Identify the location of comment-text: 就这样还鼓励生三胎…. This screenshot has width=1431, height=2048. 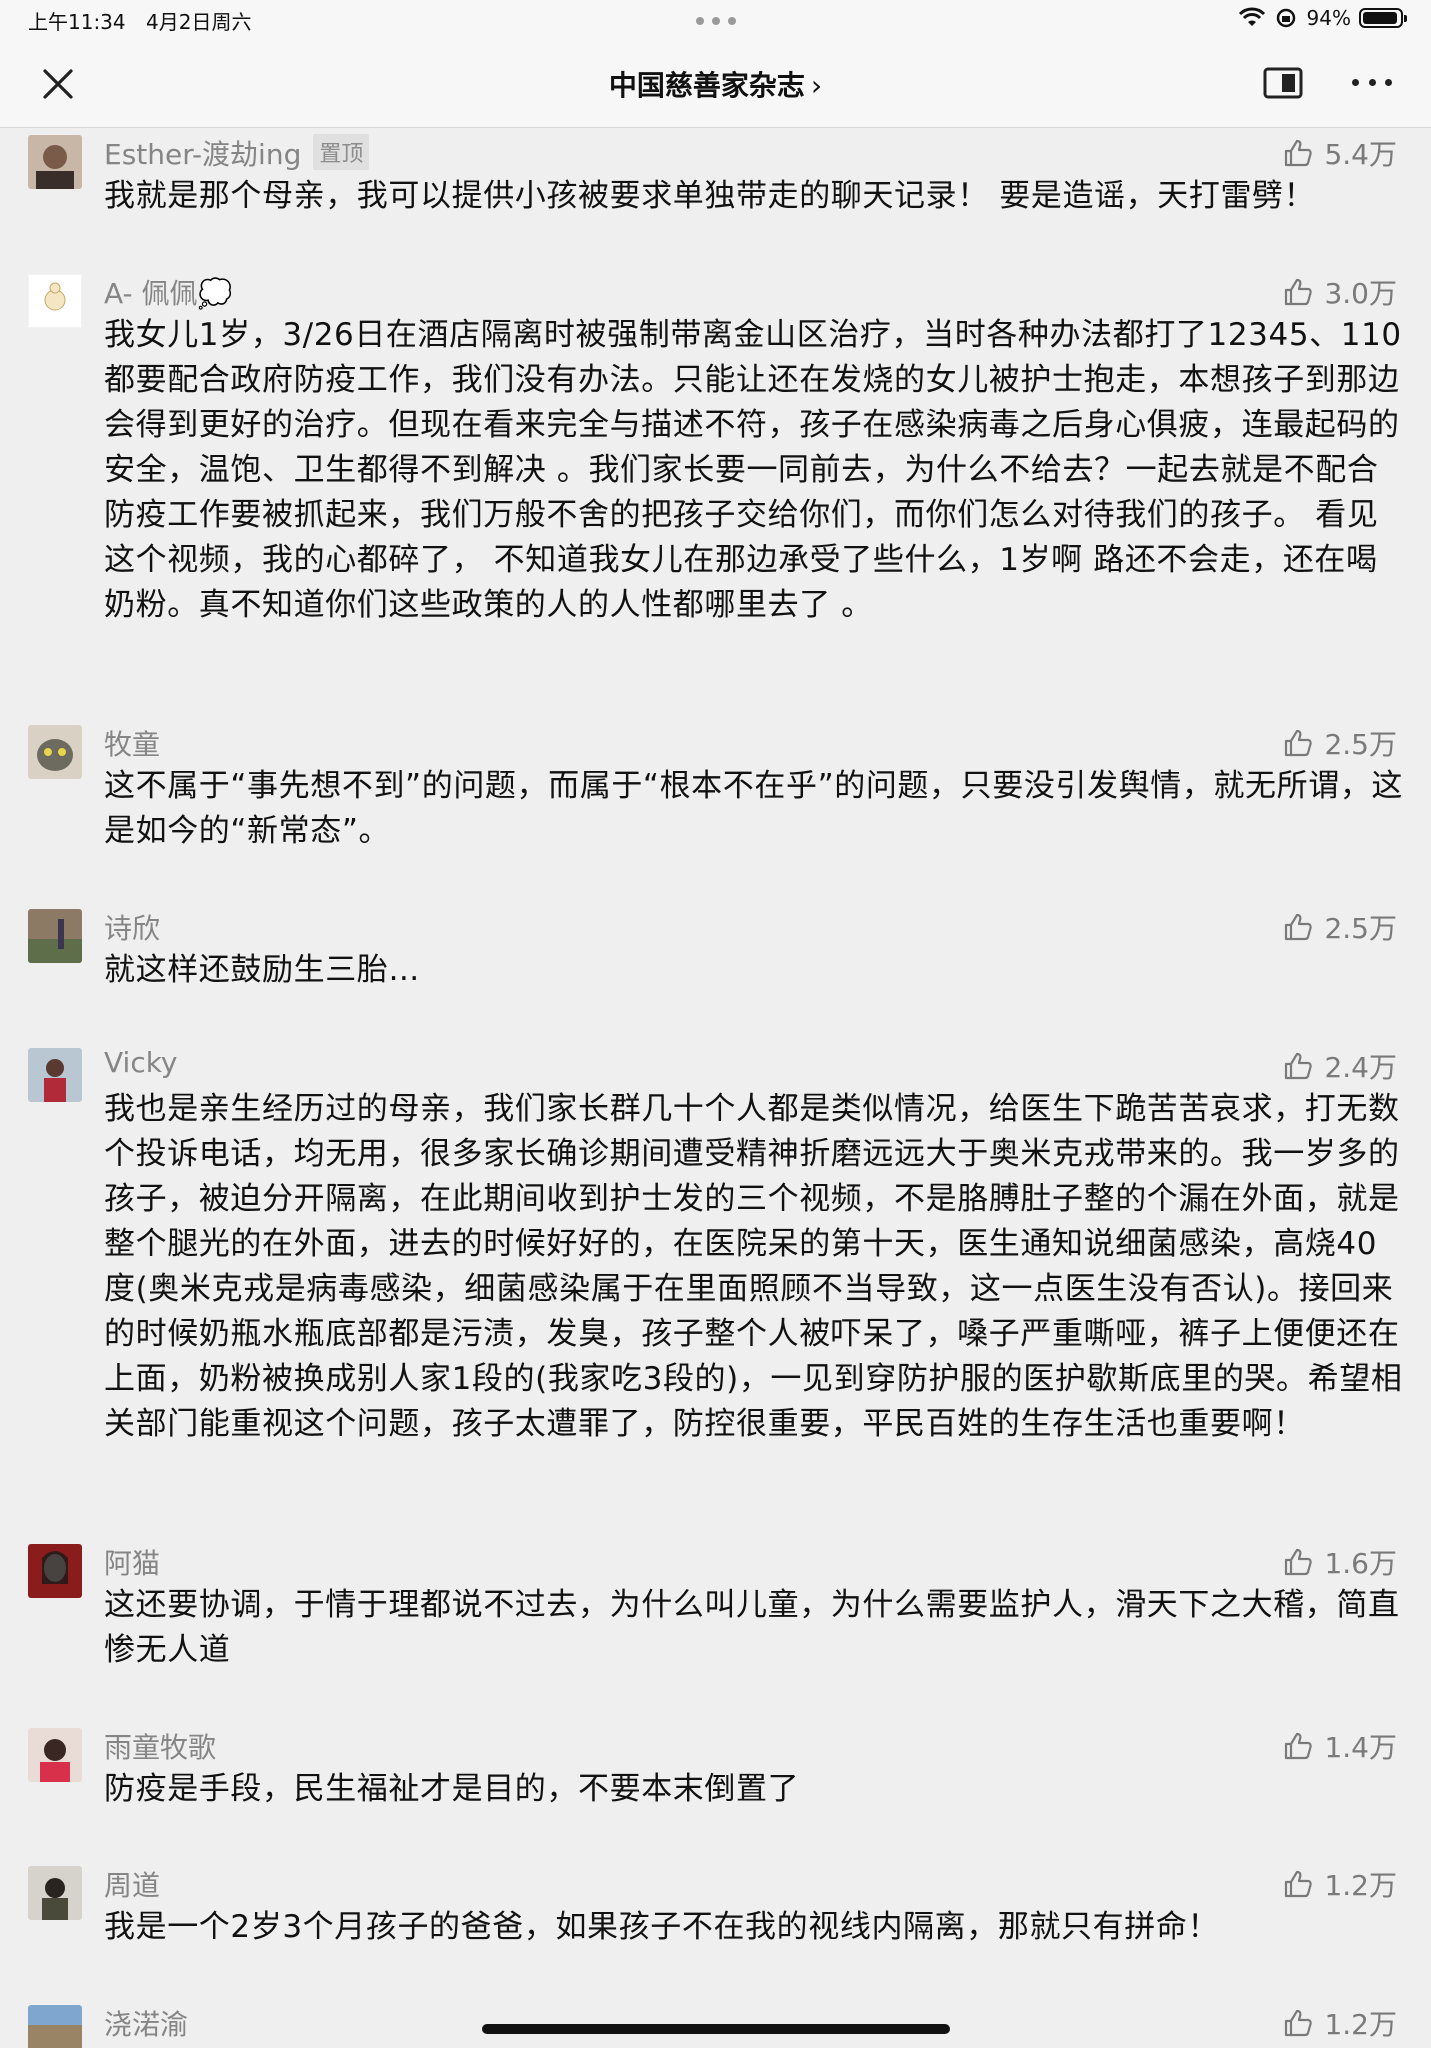
(262, 970).